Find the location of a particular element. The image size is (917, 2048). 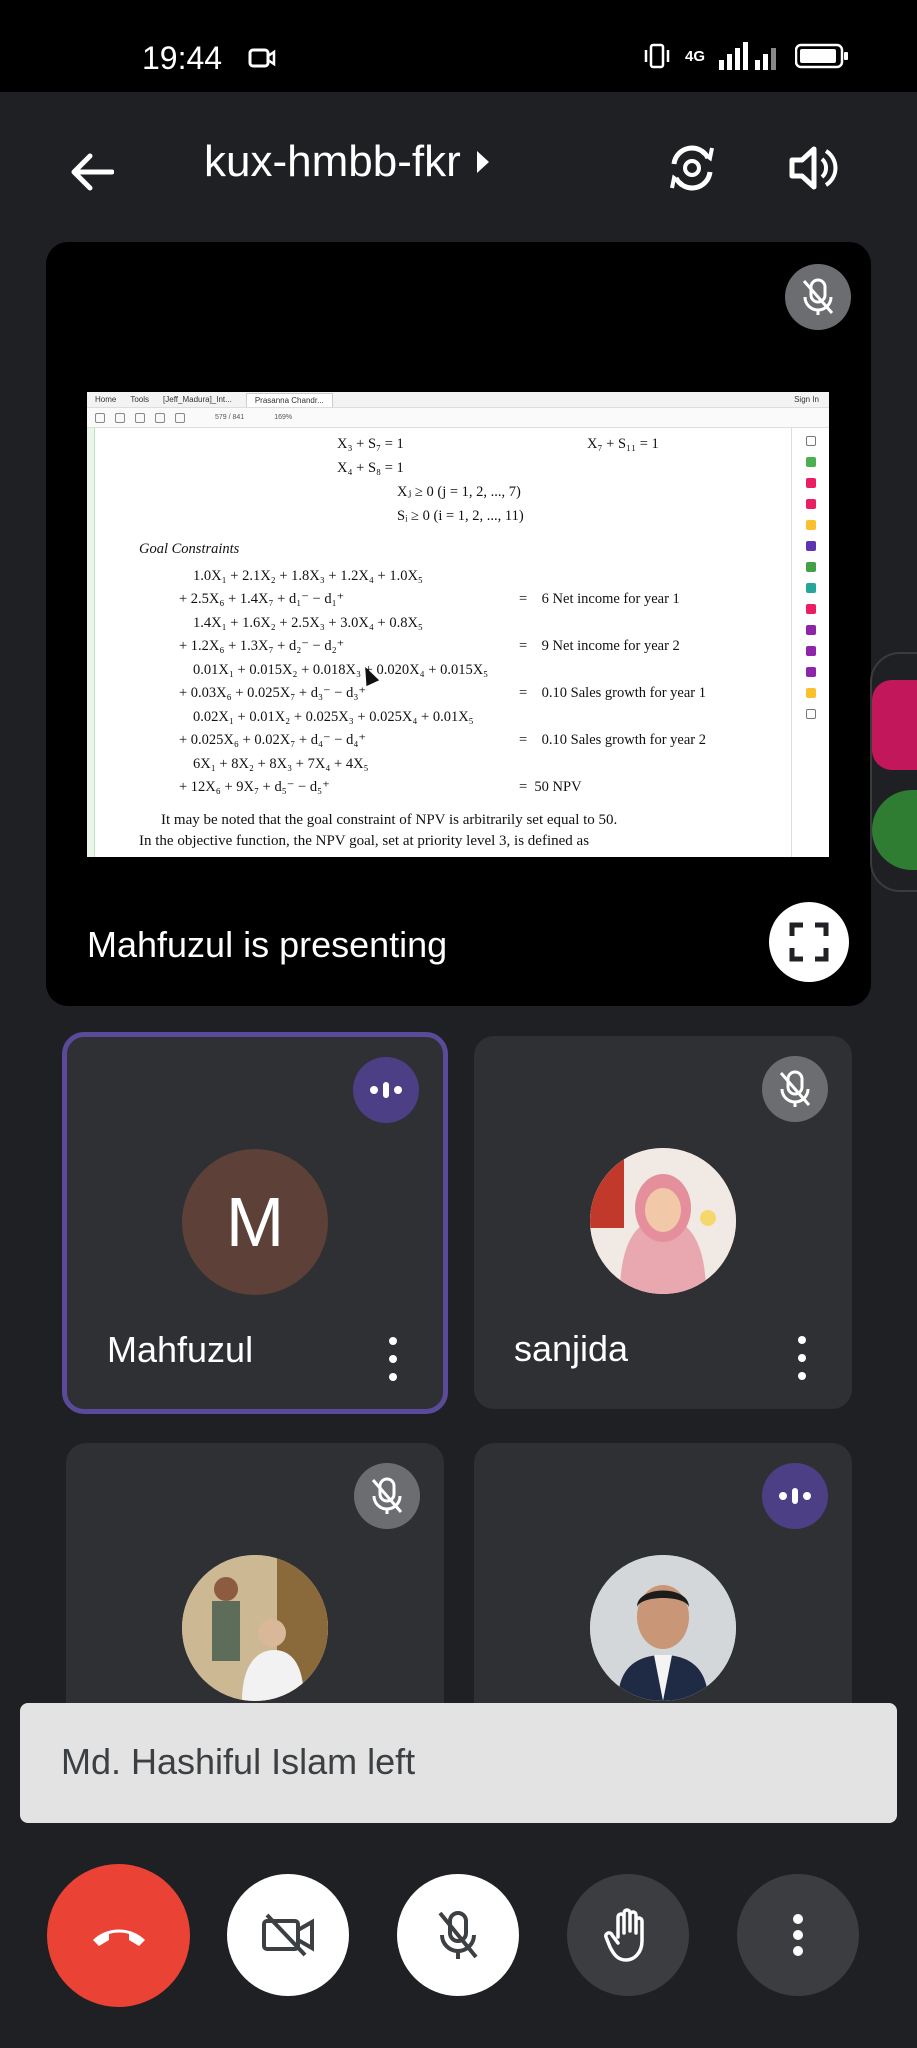

doc-heading: Goal Constraints is located at coordinates (189, 549).